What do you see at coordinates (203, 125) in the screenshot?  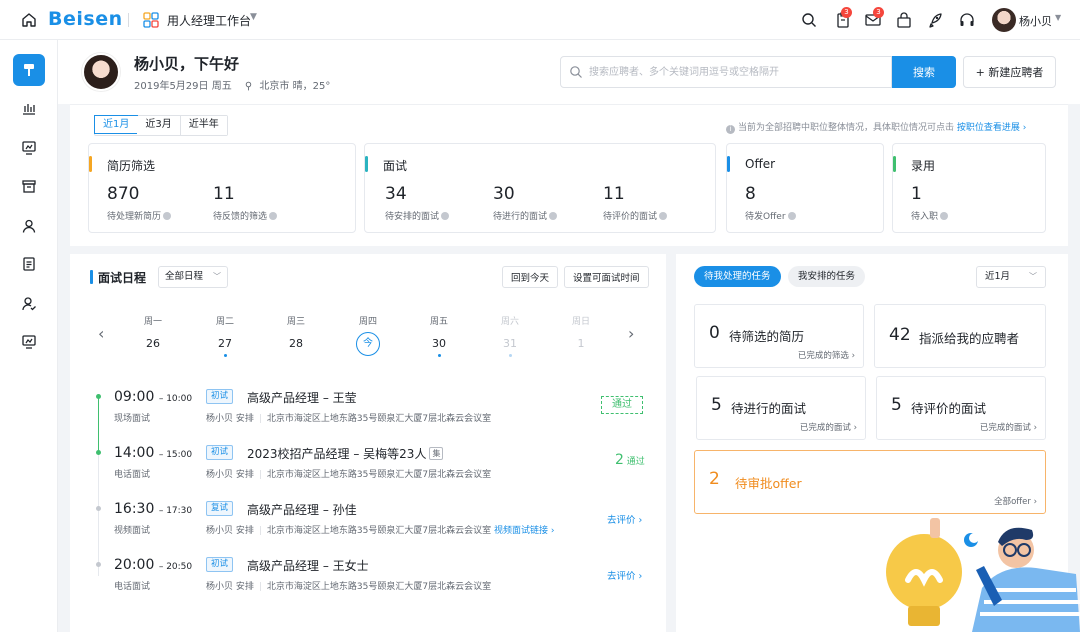 I see `tab-half-year: 近半年` at bounding box center [203, 125].